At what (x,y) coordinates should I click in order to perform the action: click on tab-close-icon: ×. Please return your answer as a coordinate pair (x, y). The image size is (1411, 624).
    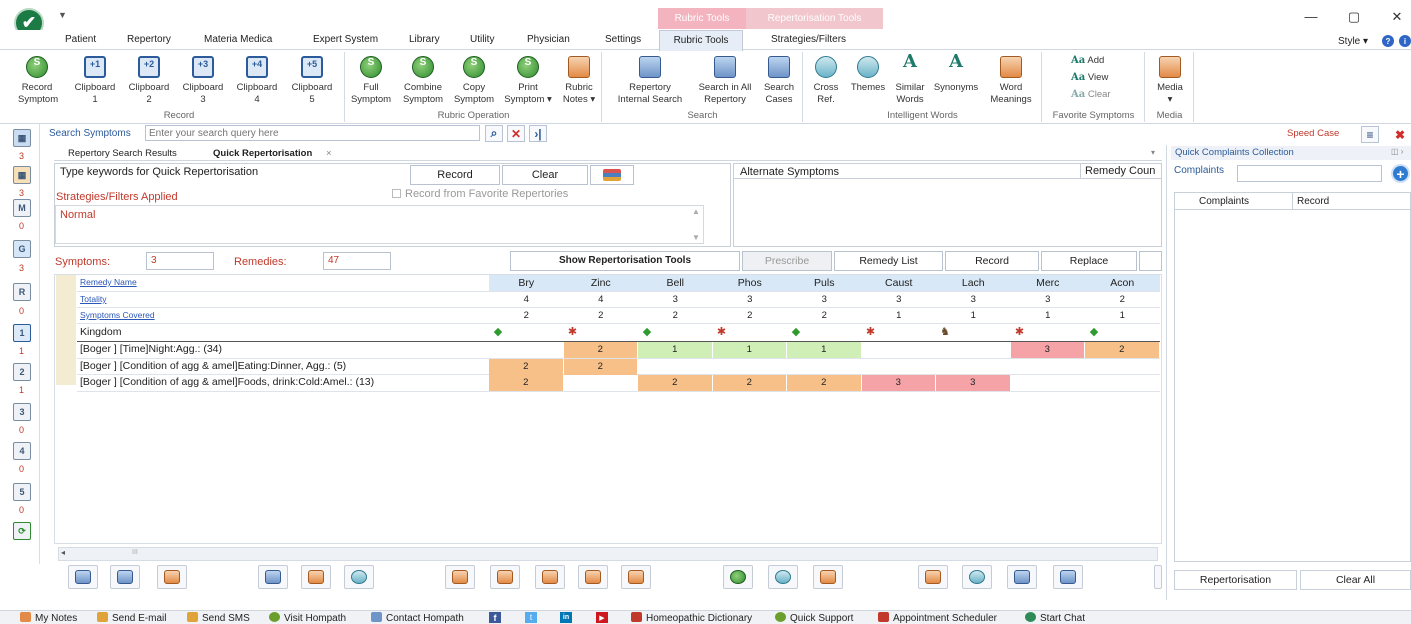
    Looking at the image, I should click on (329, 153).